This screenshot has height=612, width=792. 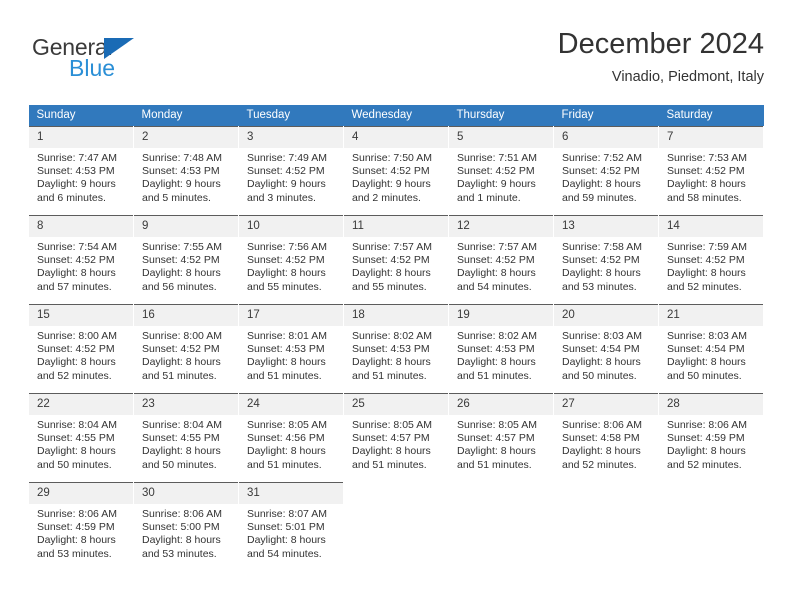 What do you see at coordinates (92, 68) in the screenshot?
I see `logo-text-blue: Blue` at bounding box center [92, 68].